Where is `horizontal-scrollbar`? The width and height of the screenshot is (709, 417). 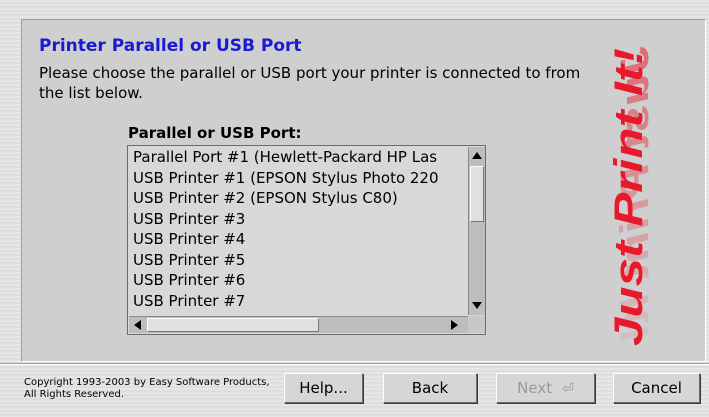 horizontal-scrollbar is located at coordinates (298, 324).